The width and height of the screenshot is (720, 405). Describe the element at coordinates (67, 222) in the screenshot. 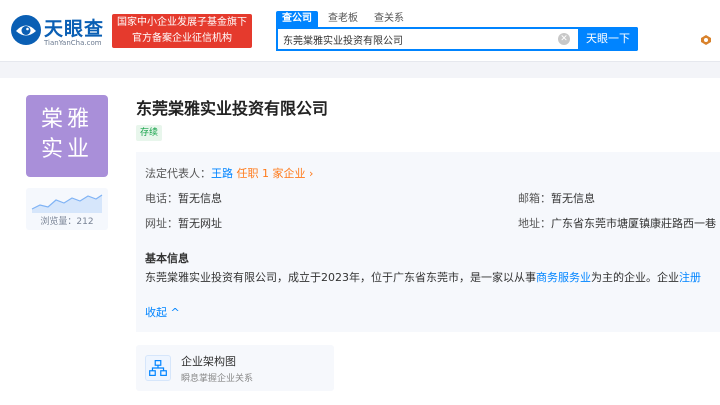

I see `views-count: 浏览量：212` at that location.